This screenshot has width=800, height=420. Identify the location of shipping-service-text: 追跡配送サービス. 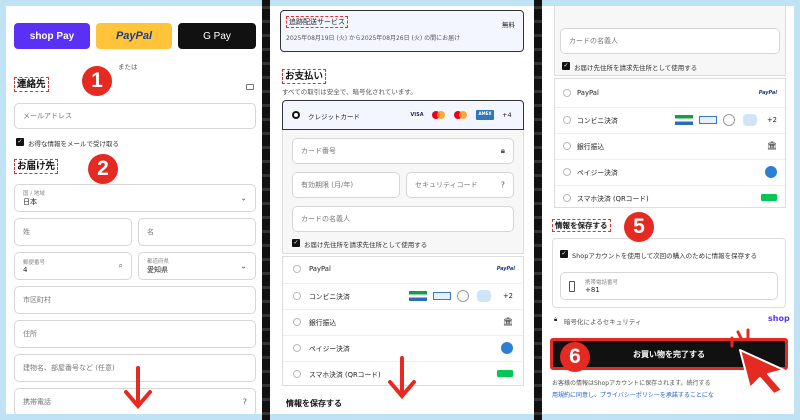
(317, 22).